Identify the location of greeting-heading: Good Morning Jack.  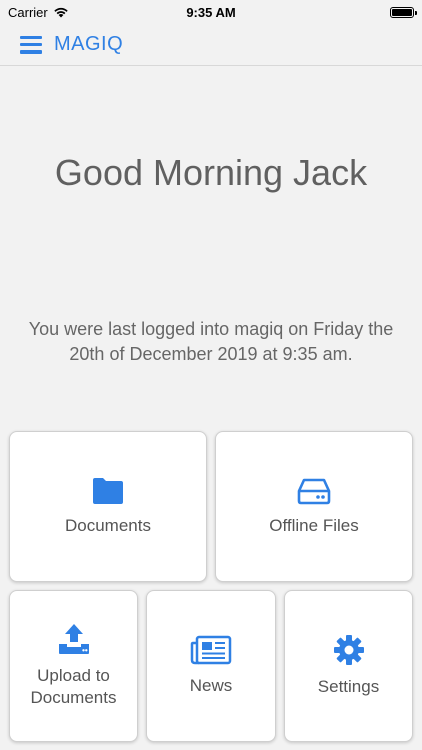
(211, 172).